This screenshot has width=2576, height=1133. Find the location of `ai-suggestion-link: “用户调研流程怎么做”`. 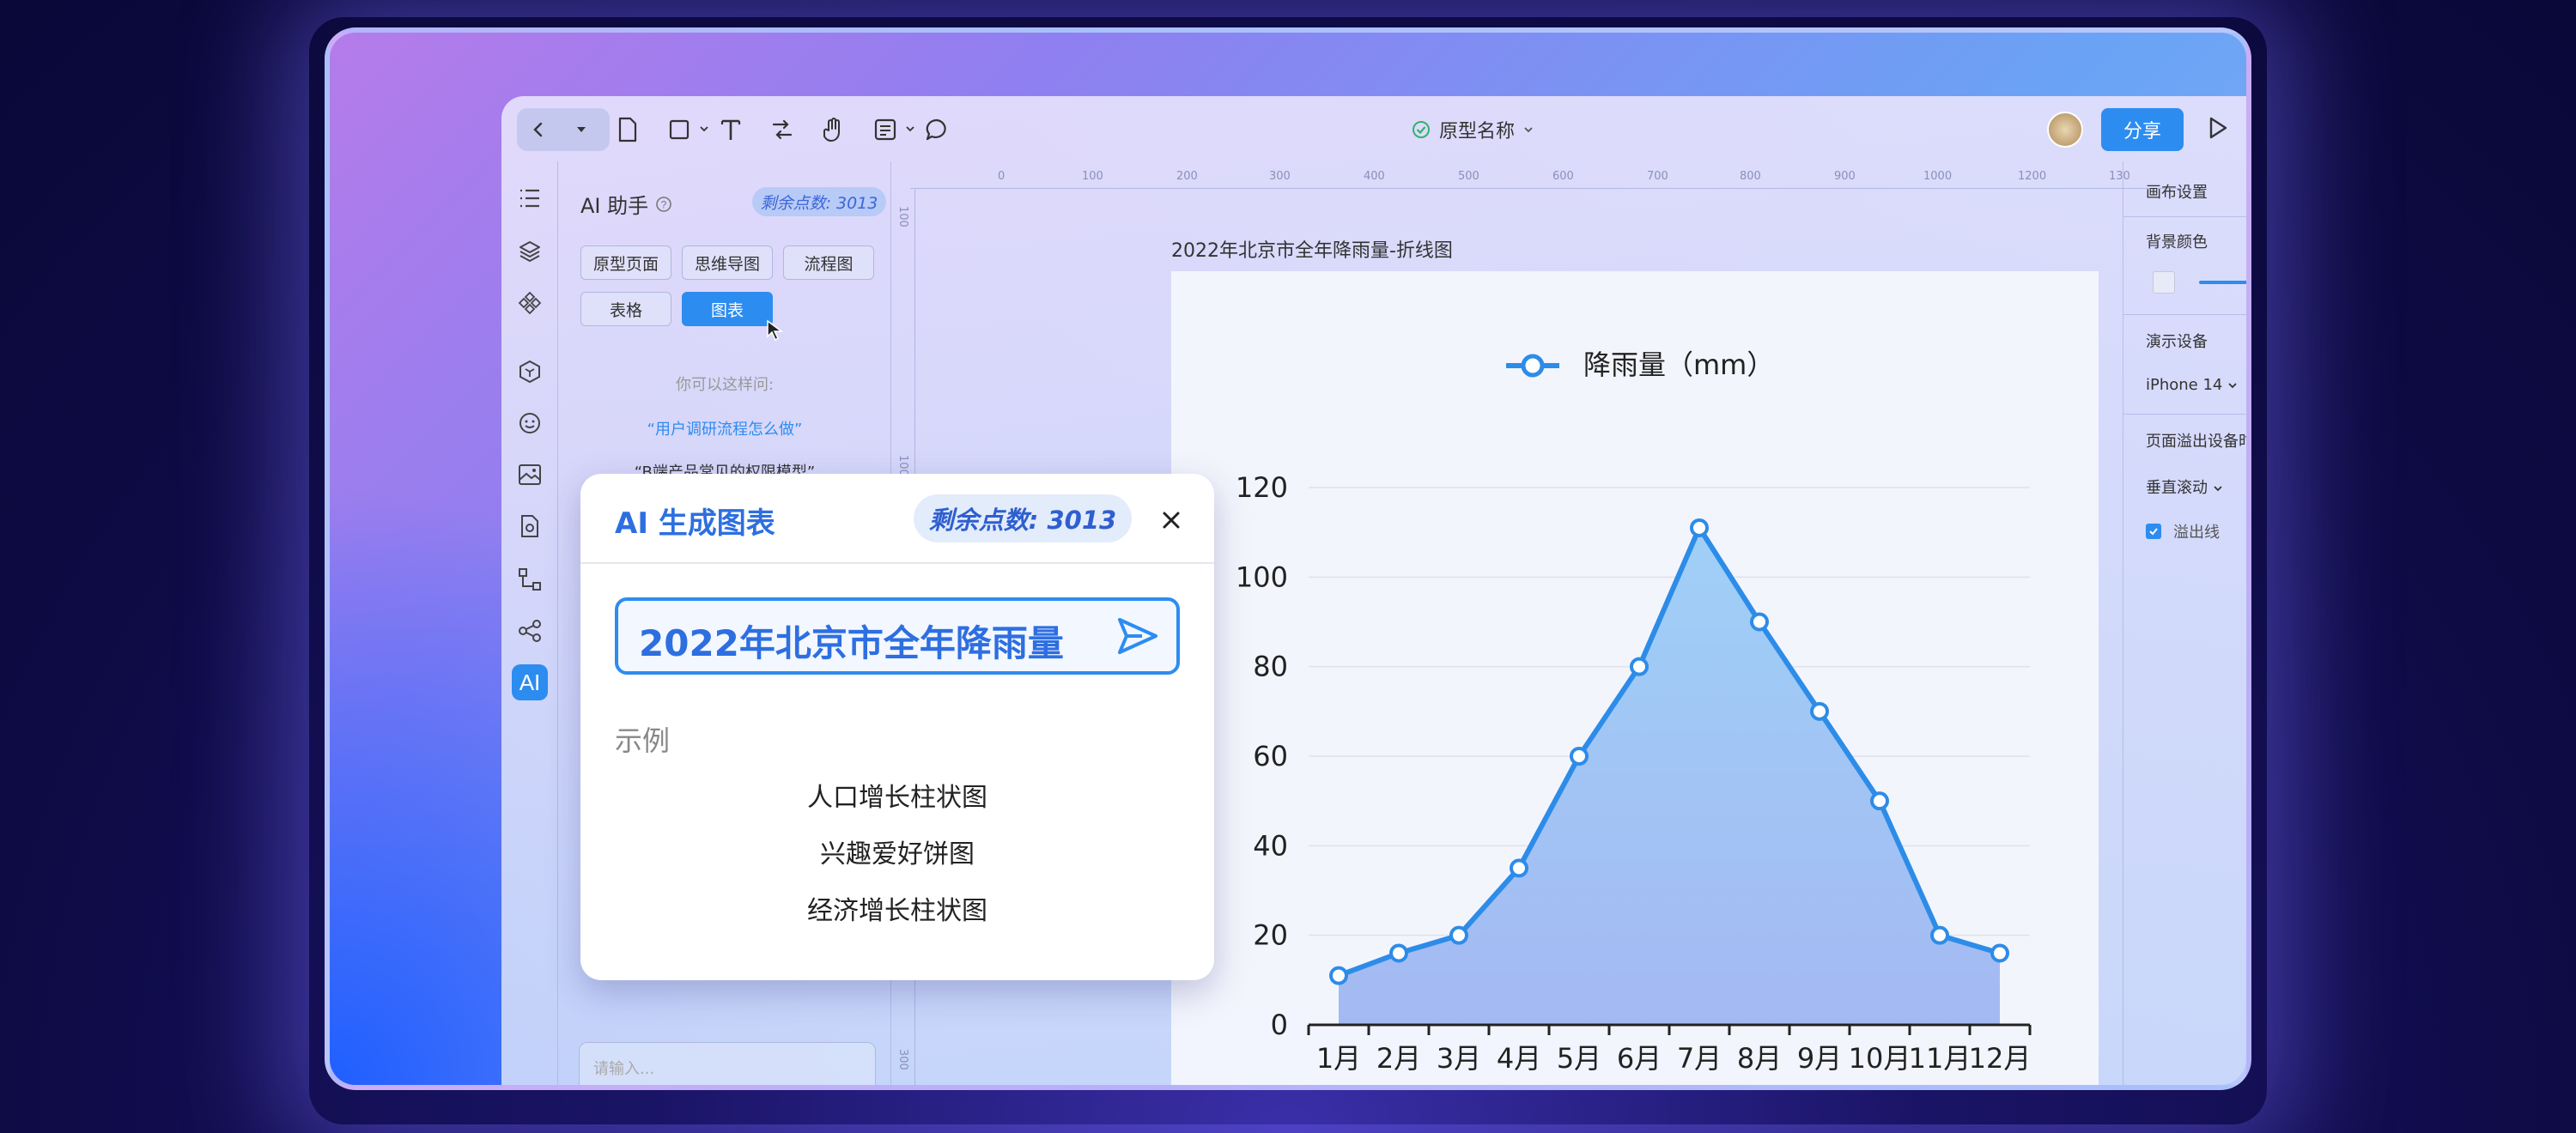

ai-suggestion-link: “用户调研流程怎么做” is located at coordinates (724, 428).